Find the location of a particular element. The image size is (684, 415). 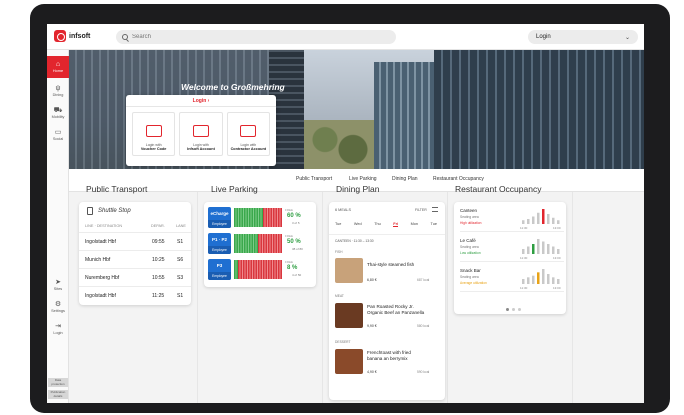

utilization-status: Average utilization is located at coordinates (473, 283).